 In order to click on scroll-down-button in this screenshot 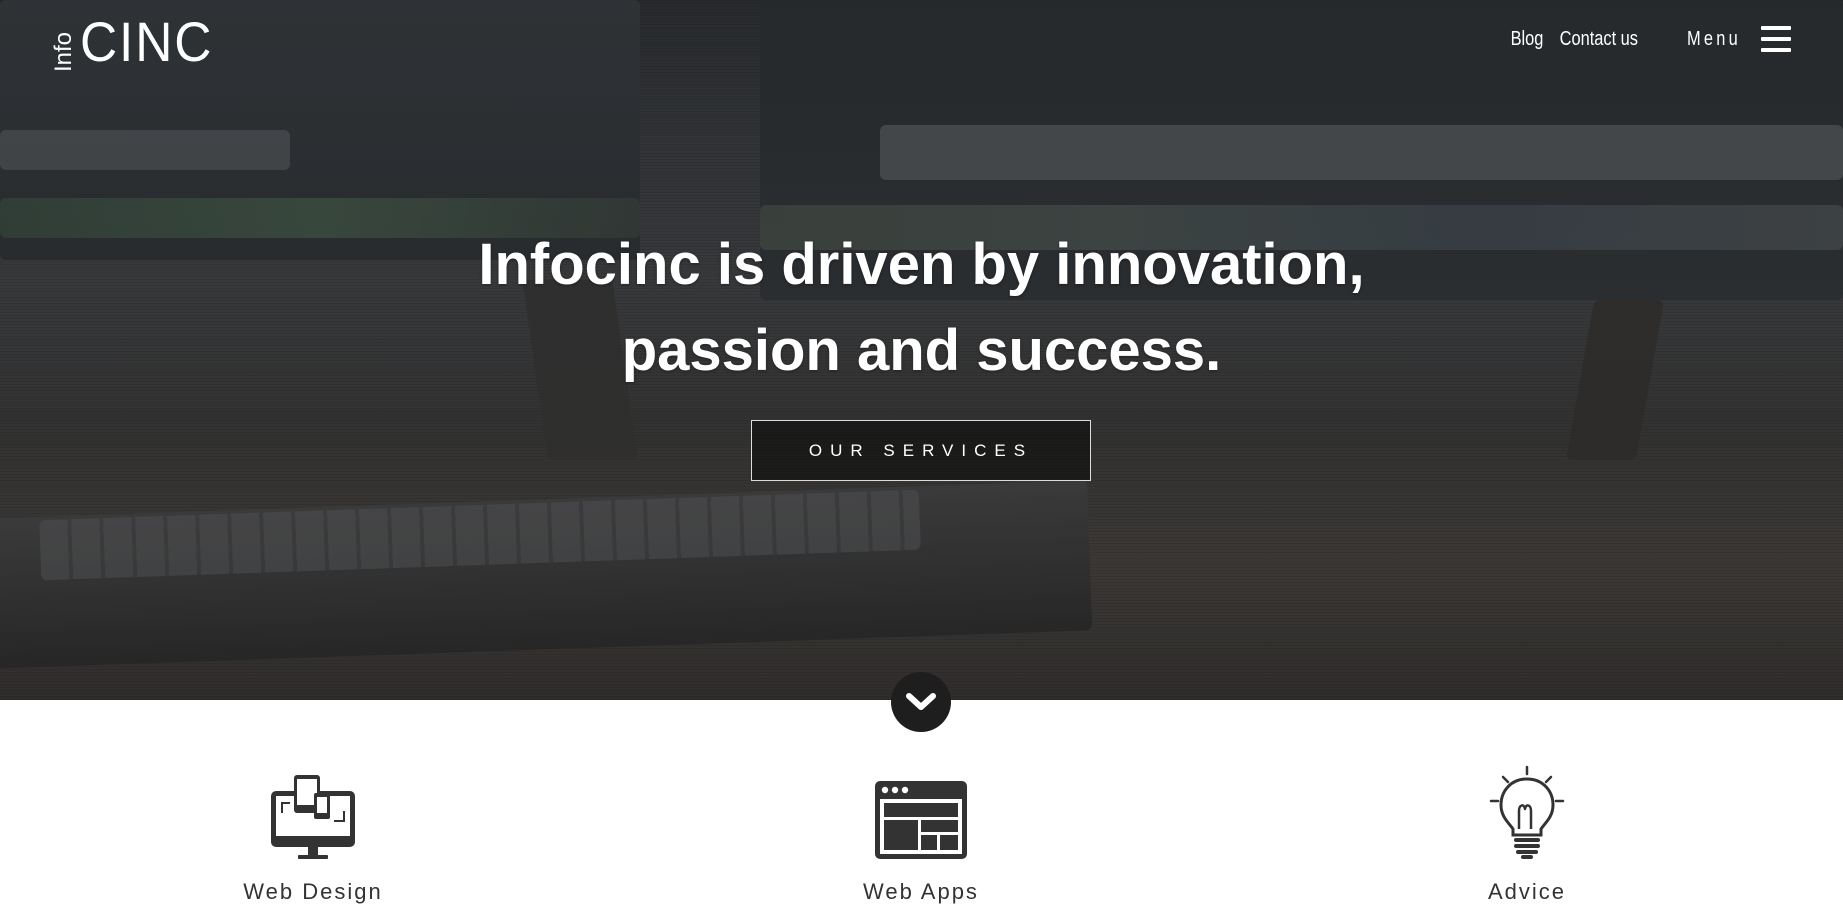, I will do `click(921, 702)`.